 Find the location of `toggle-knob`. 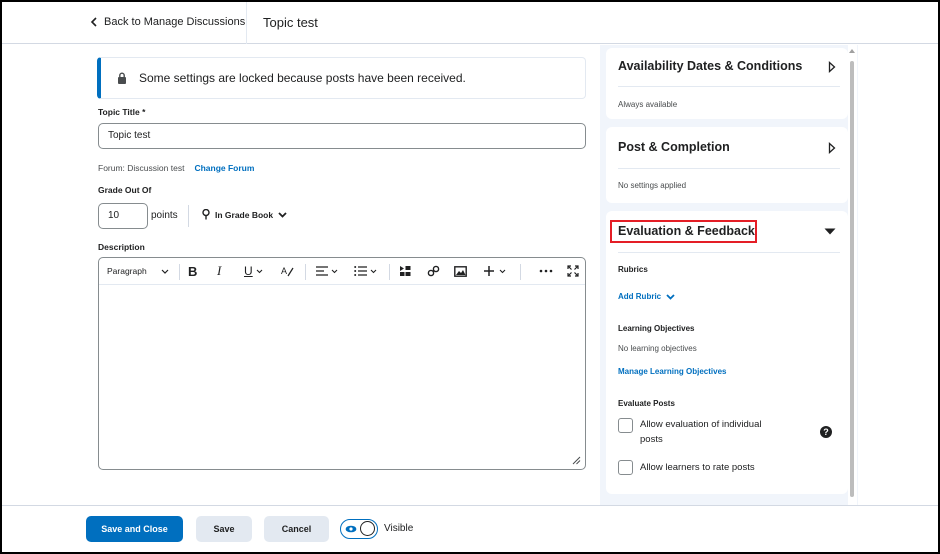

toggle-knob is located at coordinates (367, 528).